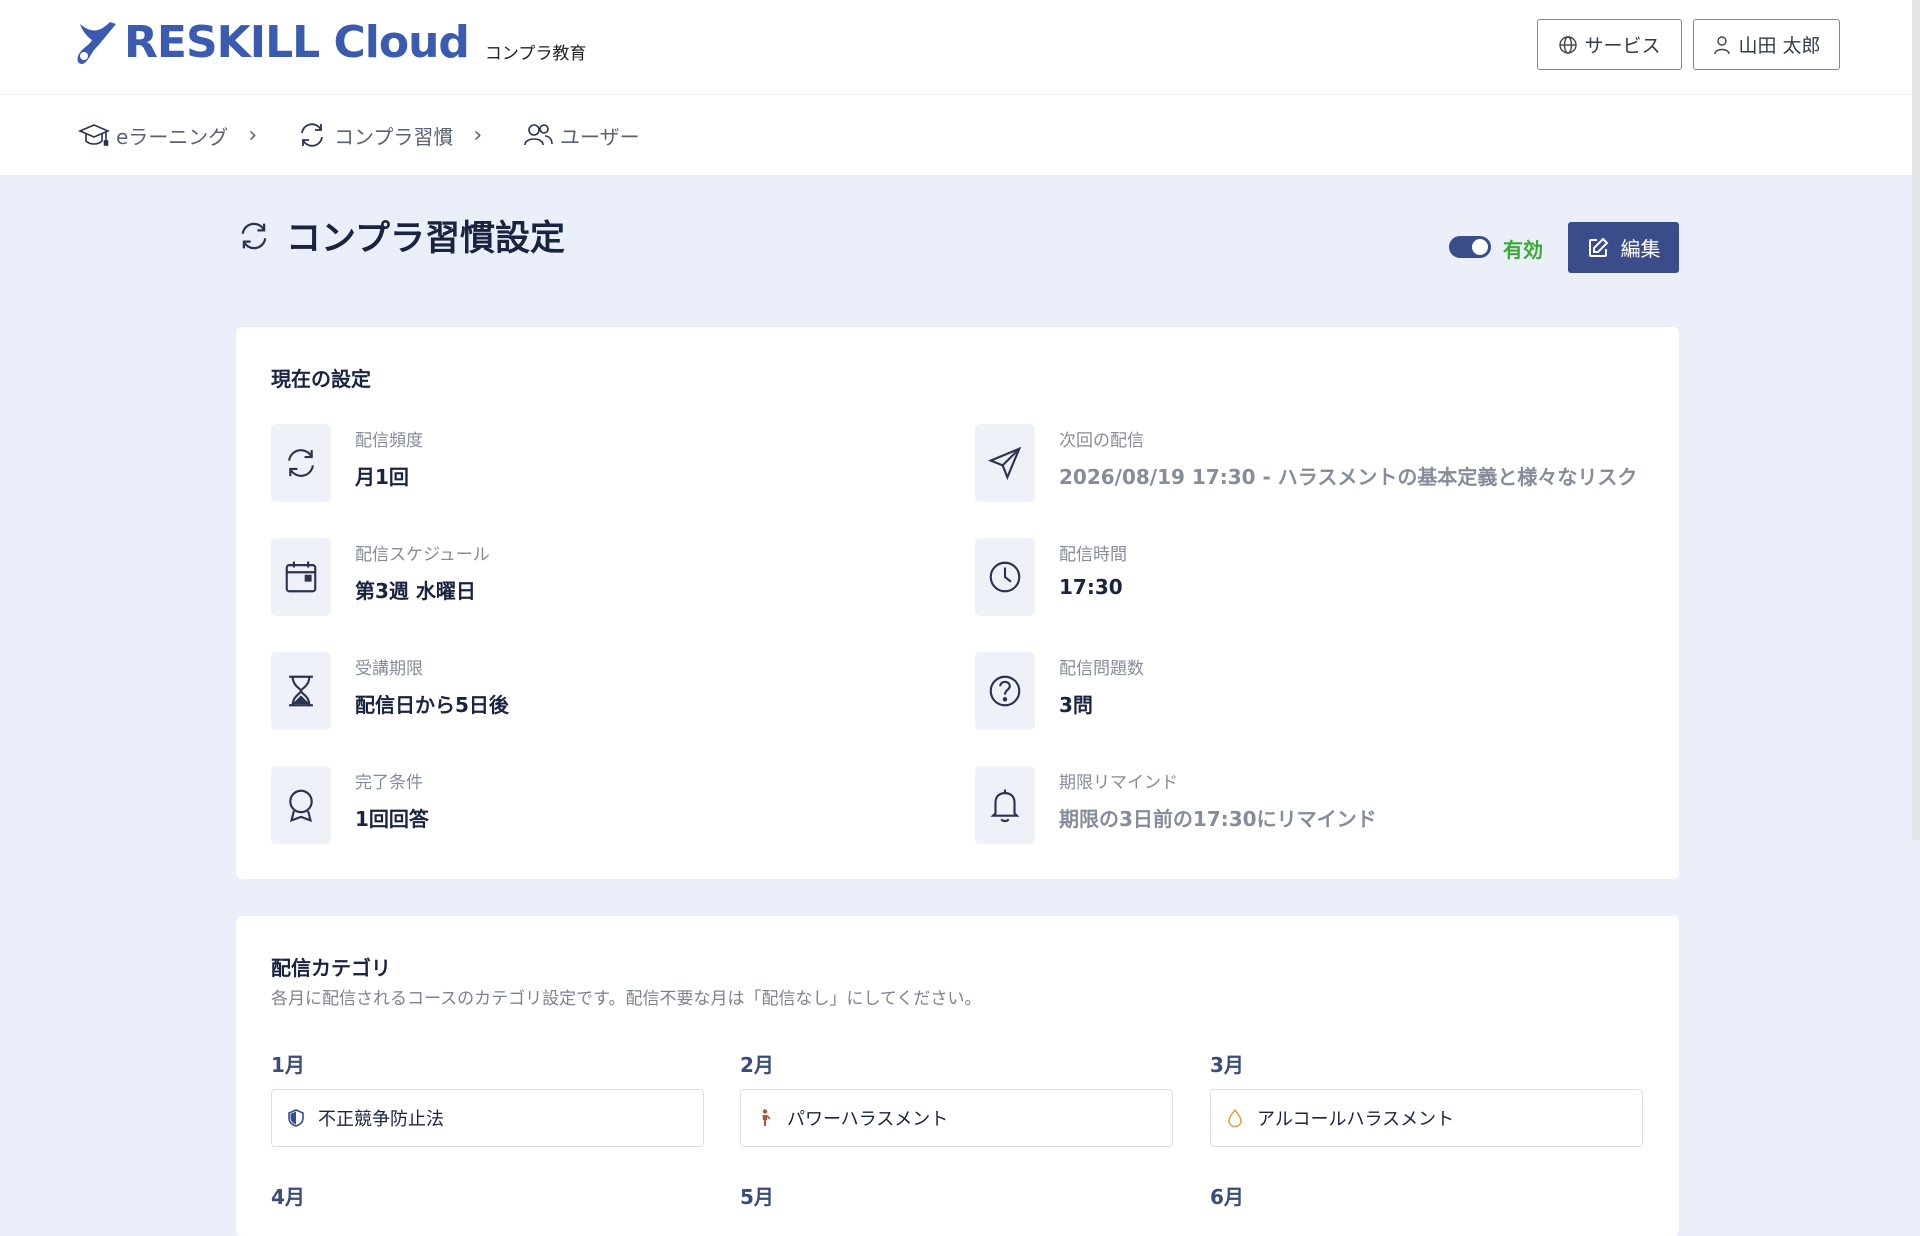 Image resolution: width=1920 pixels, height=1236 pixels. What do you see at coordinates (389, 441) in the screenshot?
I see `setting-label: 配信頻度` at bounding box center [389, 441].